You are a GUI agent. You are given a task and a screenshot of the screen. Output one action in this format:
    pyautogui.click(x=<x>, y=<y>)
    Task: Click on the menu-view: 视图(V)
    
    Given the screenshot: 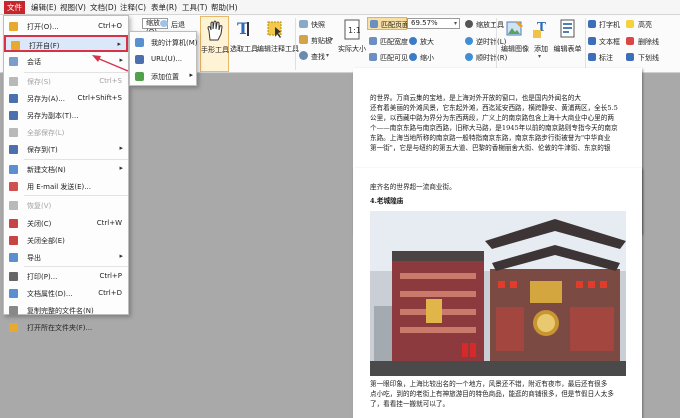 What is the action you would take?
    pyautogui.click(x=73, y=7)
    